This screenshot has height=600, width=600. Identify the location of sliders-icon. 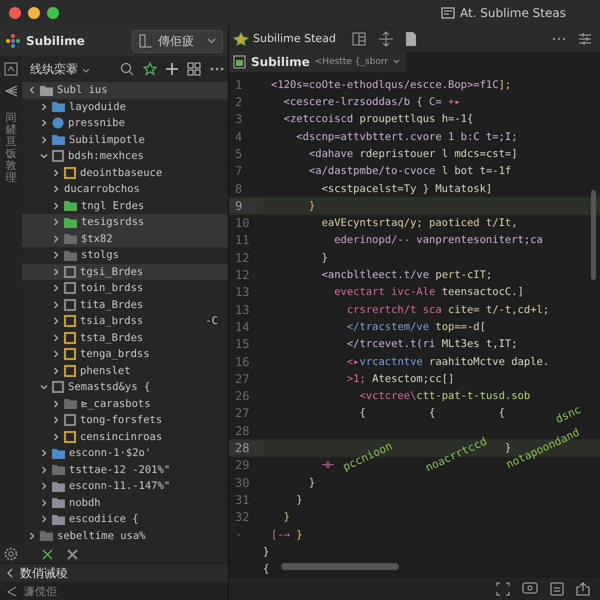
(585, 39).